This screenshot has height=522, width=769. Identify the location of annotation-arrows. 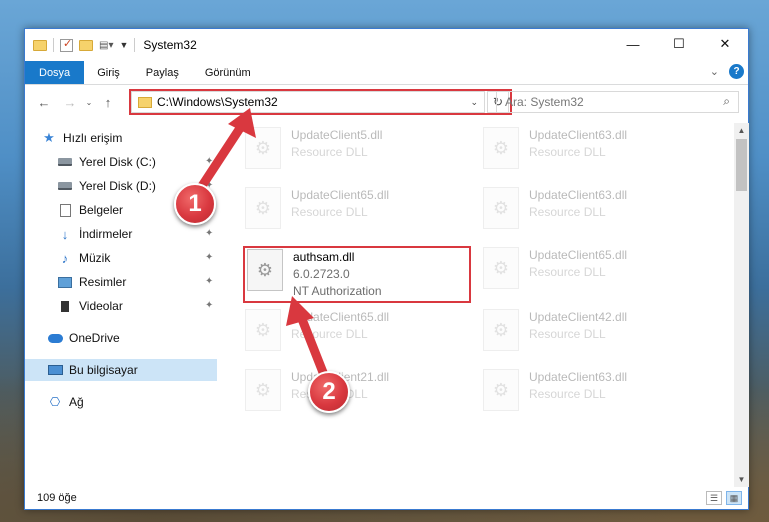
(264, 246).